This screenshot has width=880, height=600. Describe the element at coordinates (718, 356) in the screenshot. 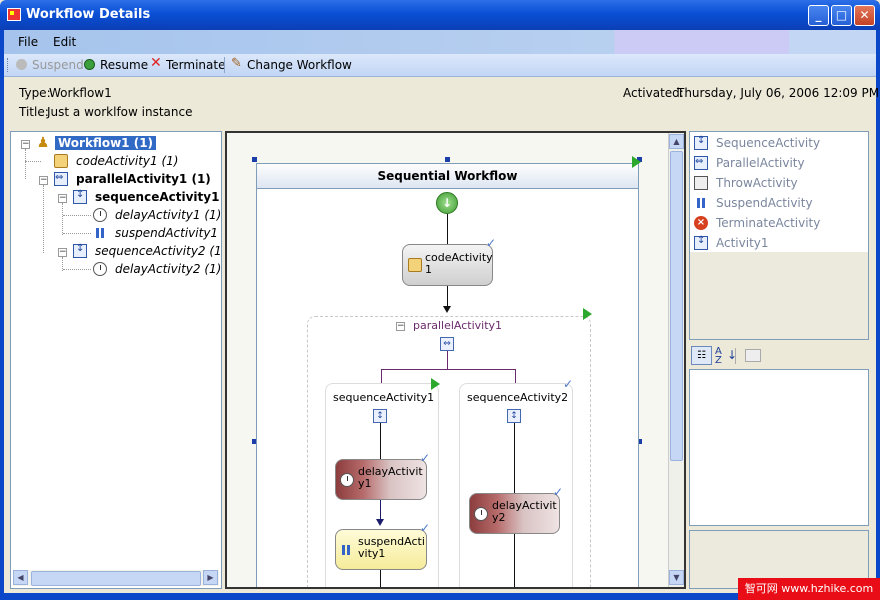

I see `alphabetical-icon: AZ` at that location.